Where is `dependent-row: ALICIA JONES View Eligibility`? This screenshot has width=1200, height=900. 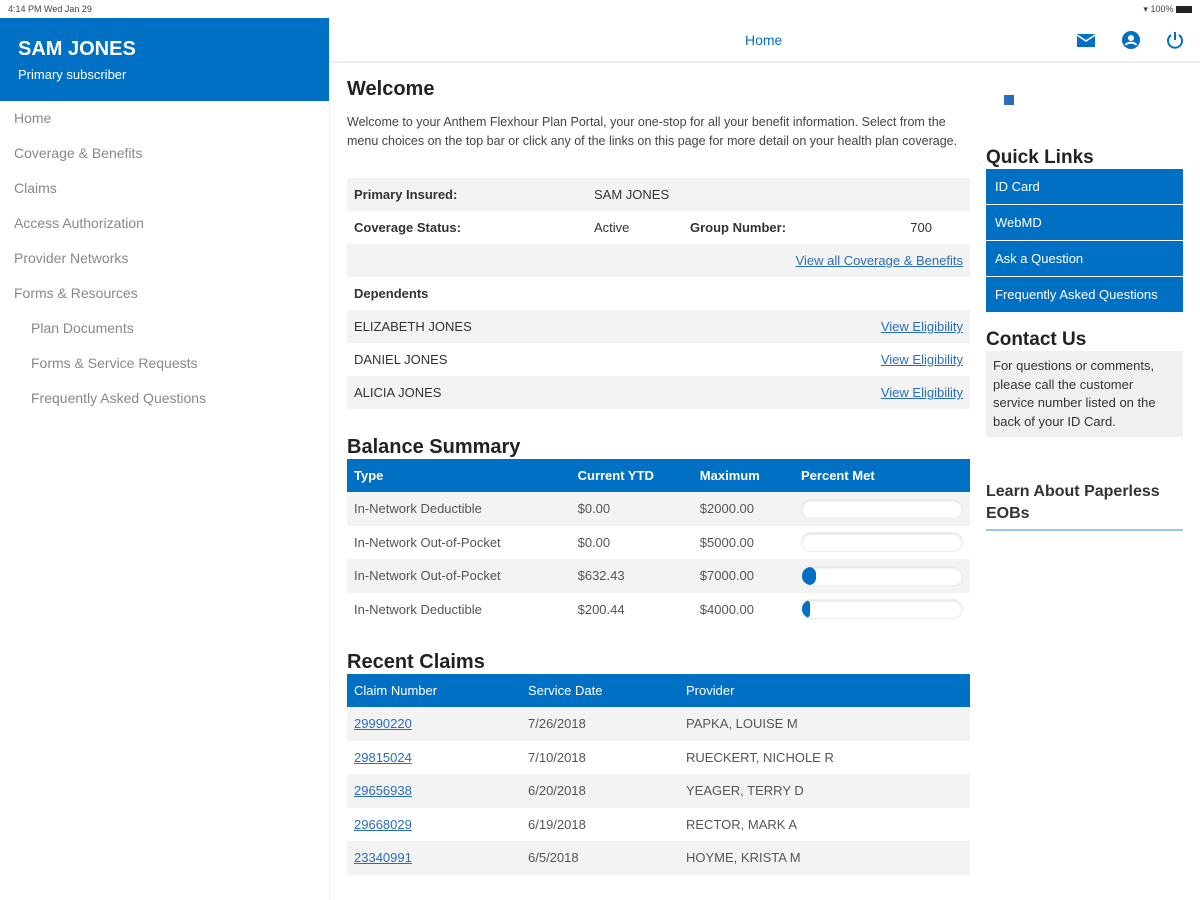
dependent-row: ALICIA JONES View Eligibility is located at coordinates (658, 392).